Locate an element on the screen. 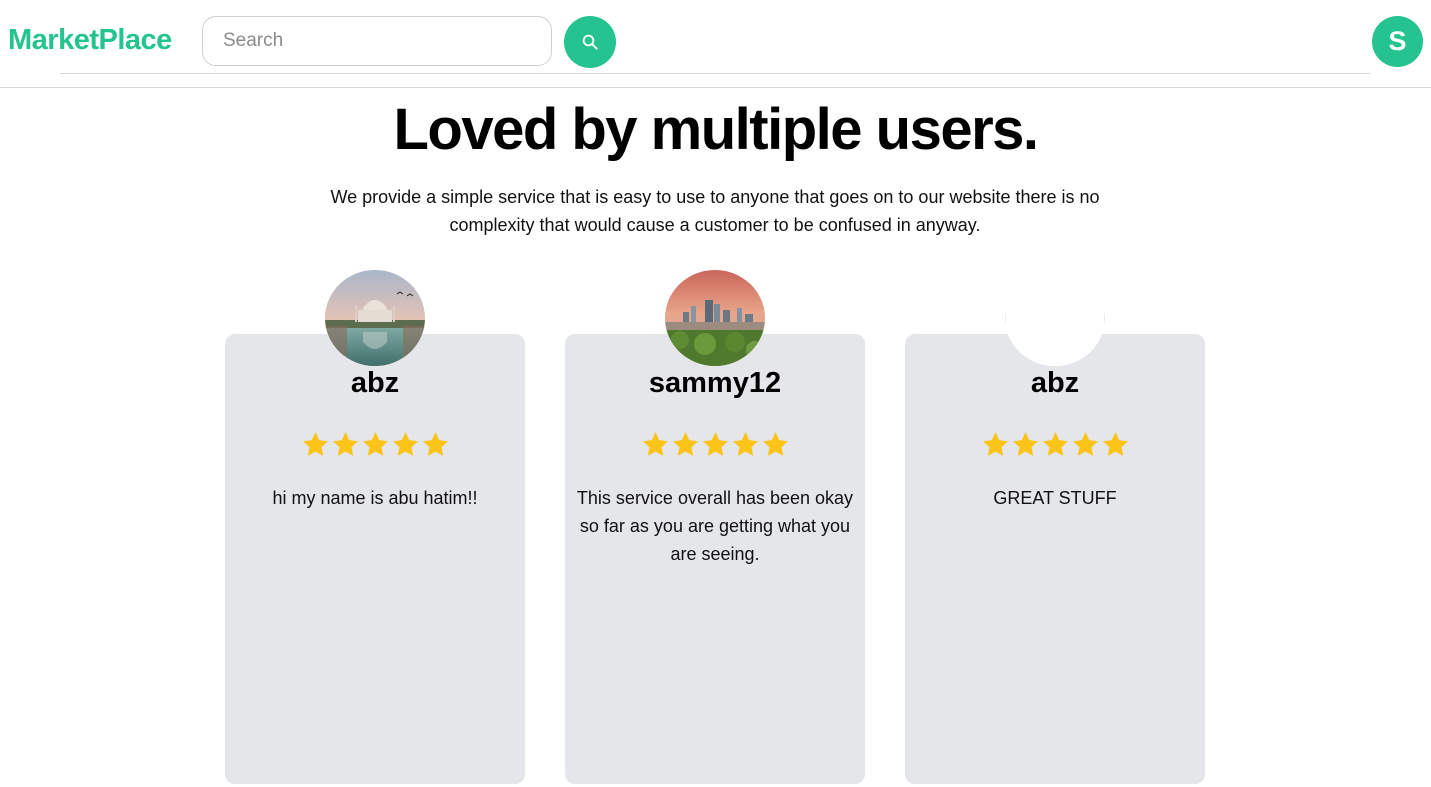  page-title: Loved by multiple users. is located at coordinates (716, 129).